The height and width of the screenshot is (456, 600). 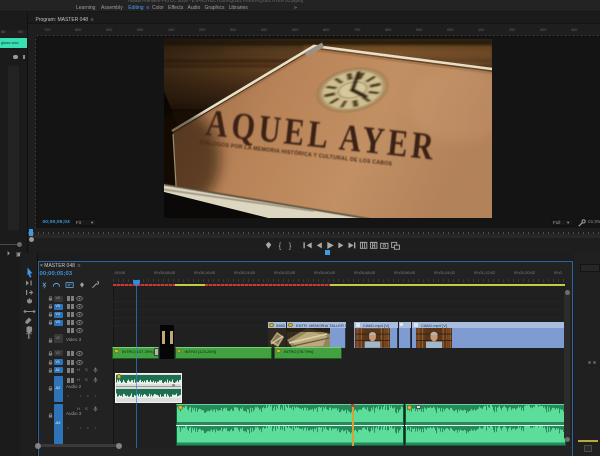 What do you see at coordinates (29, 336) in the screenshot?
I see `svg-text: T` at bounding box center [29, 336].